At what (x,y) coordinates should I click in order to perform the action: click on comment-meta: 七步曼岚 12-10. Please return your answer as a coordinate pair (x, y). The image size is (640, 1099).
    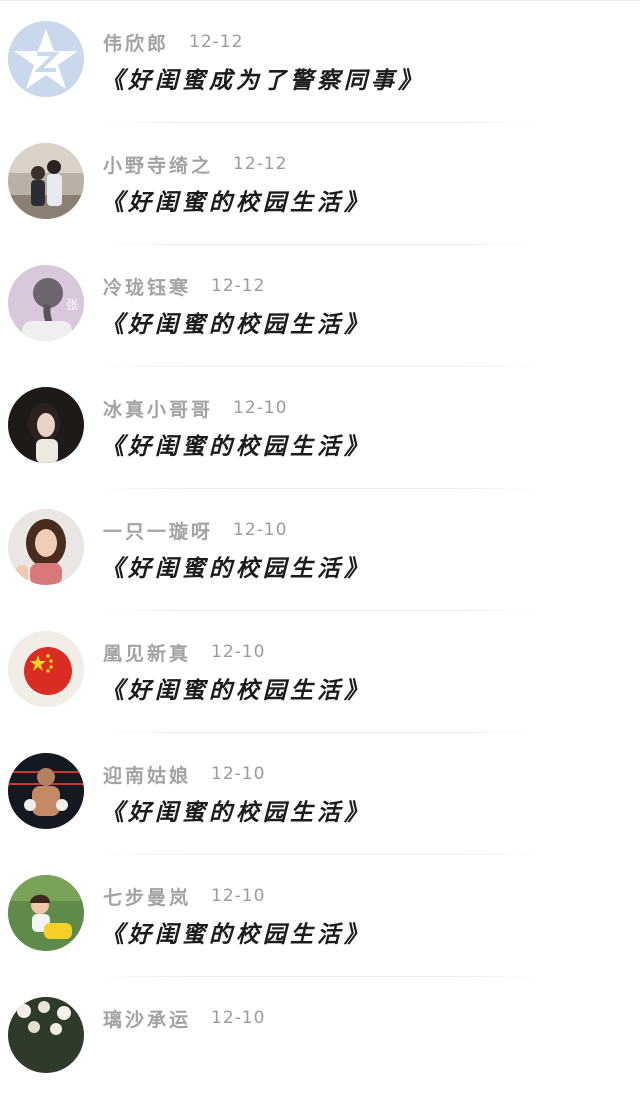
    Looking at the image, I should click on (184, 896).